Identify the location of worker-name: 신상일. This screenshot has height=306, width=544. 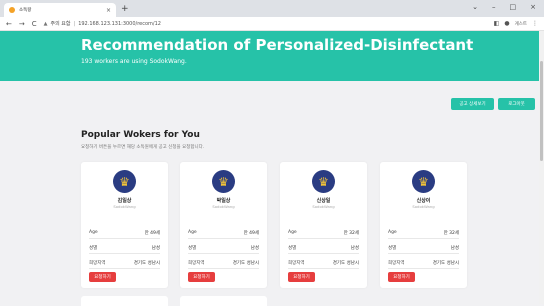
(323, 201).